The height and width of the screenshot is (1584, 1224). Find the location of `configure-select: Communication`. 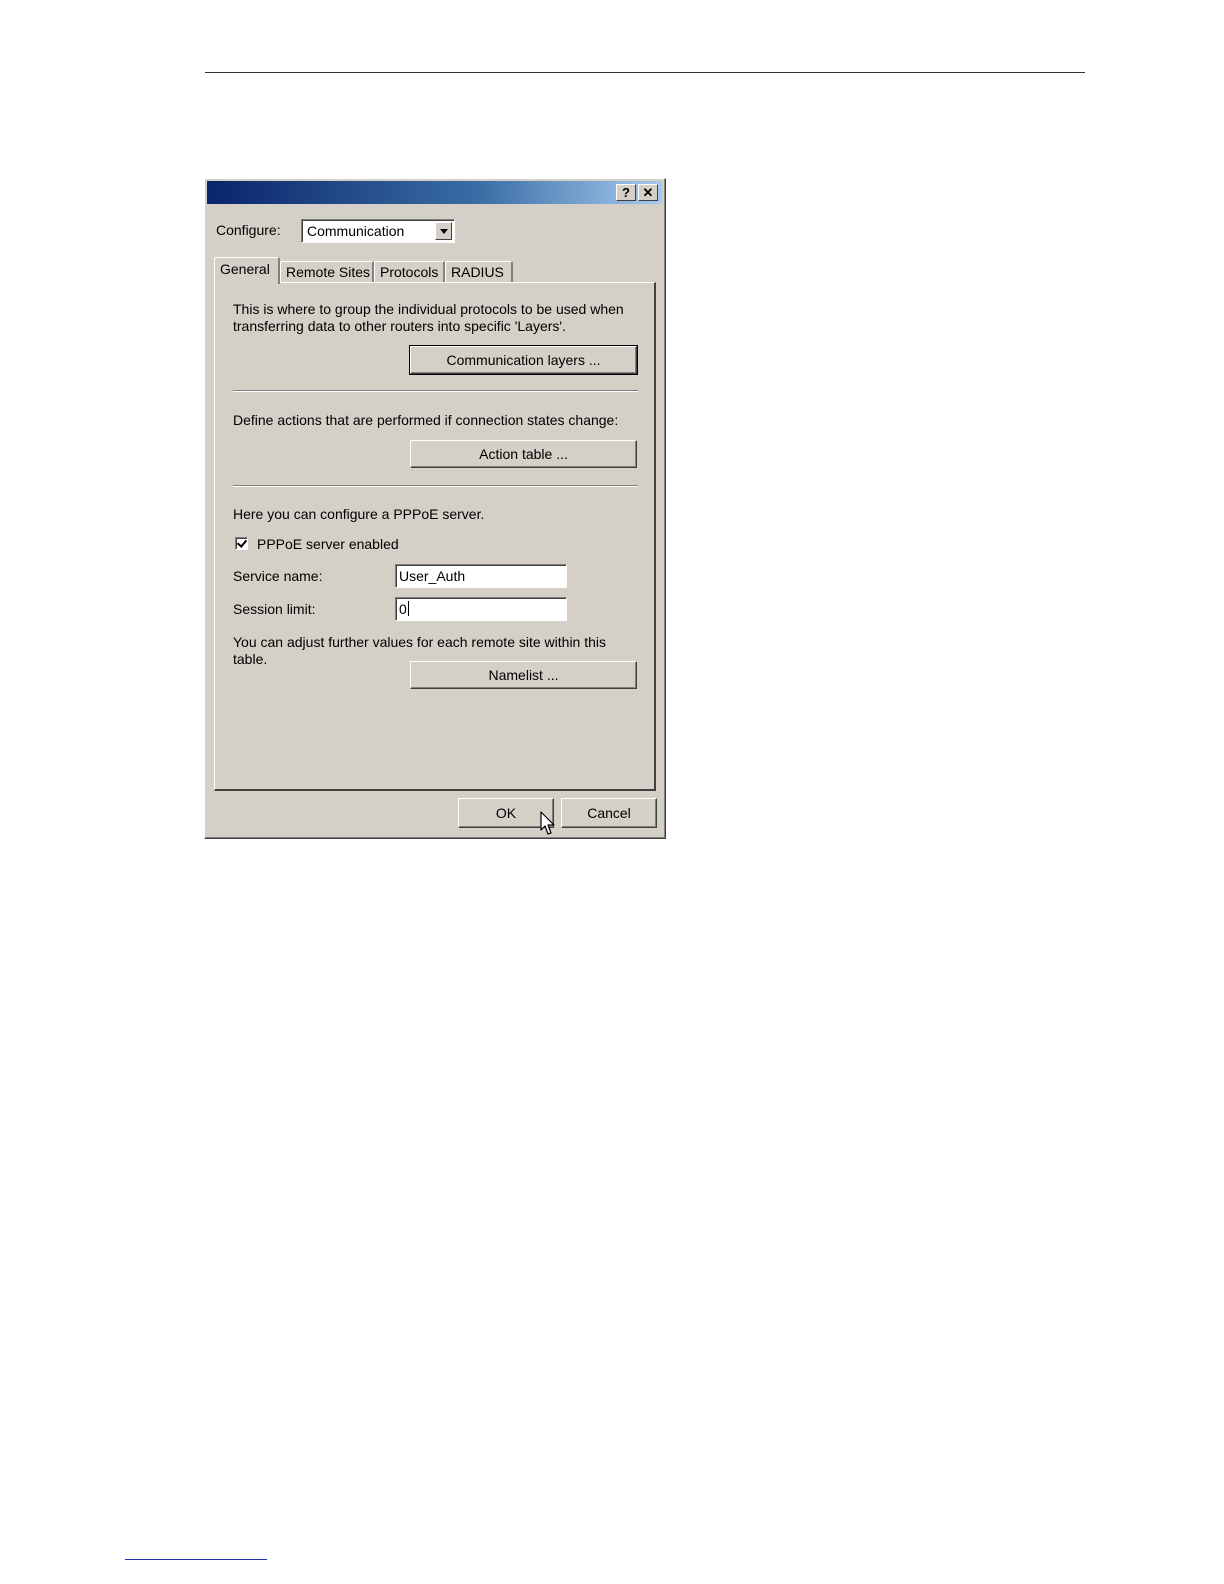

configure-select: Communication is located at coordinates (378, 231).